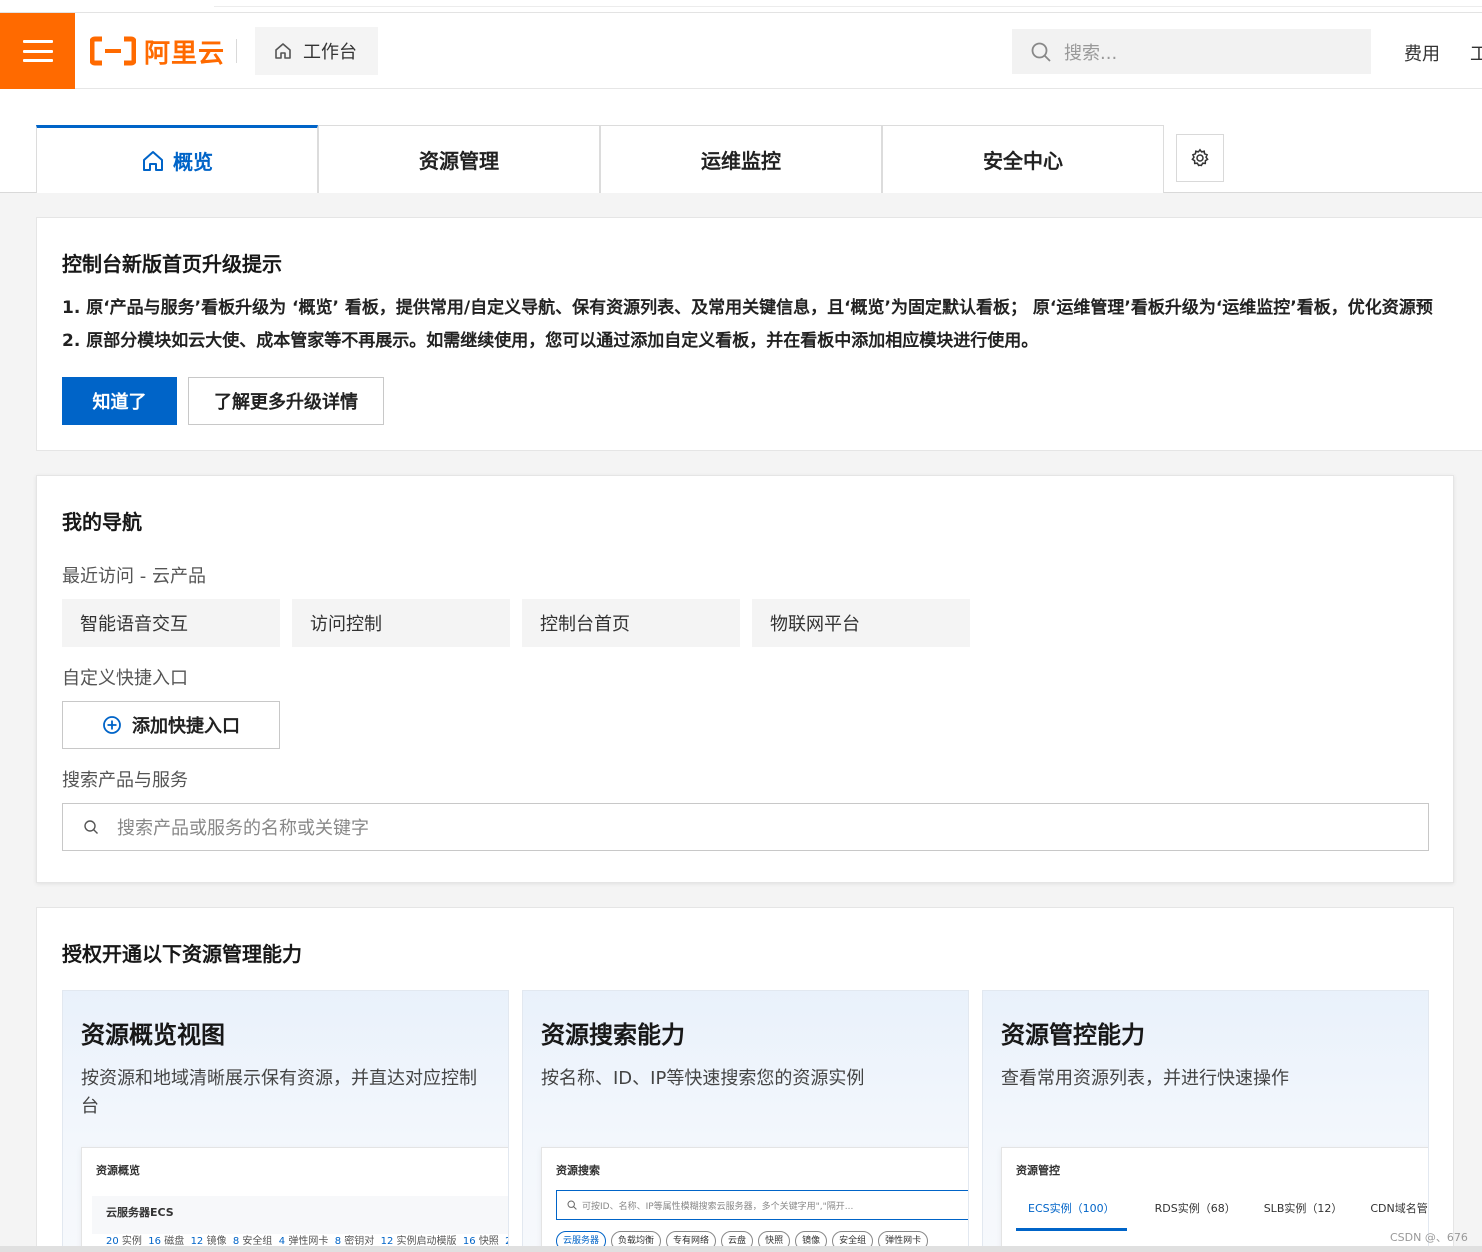  Describe the element at coordinates (848, 3) in the screenshot. I see `top-shadow` at that location.